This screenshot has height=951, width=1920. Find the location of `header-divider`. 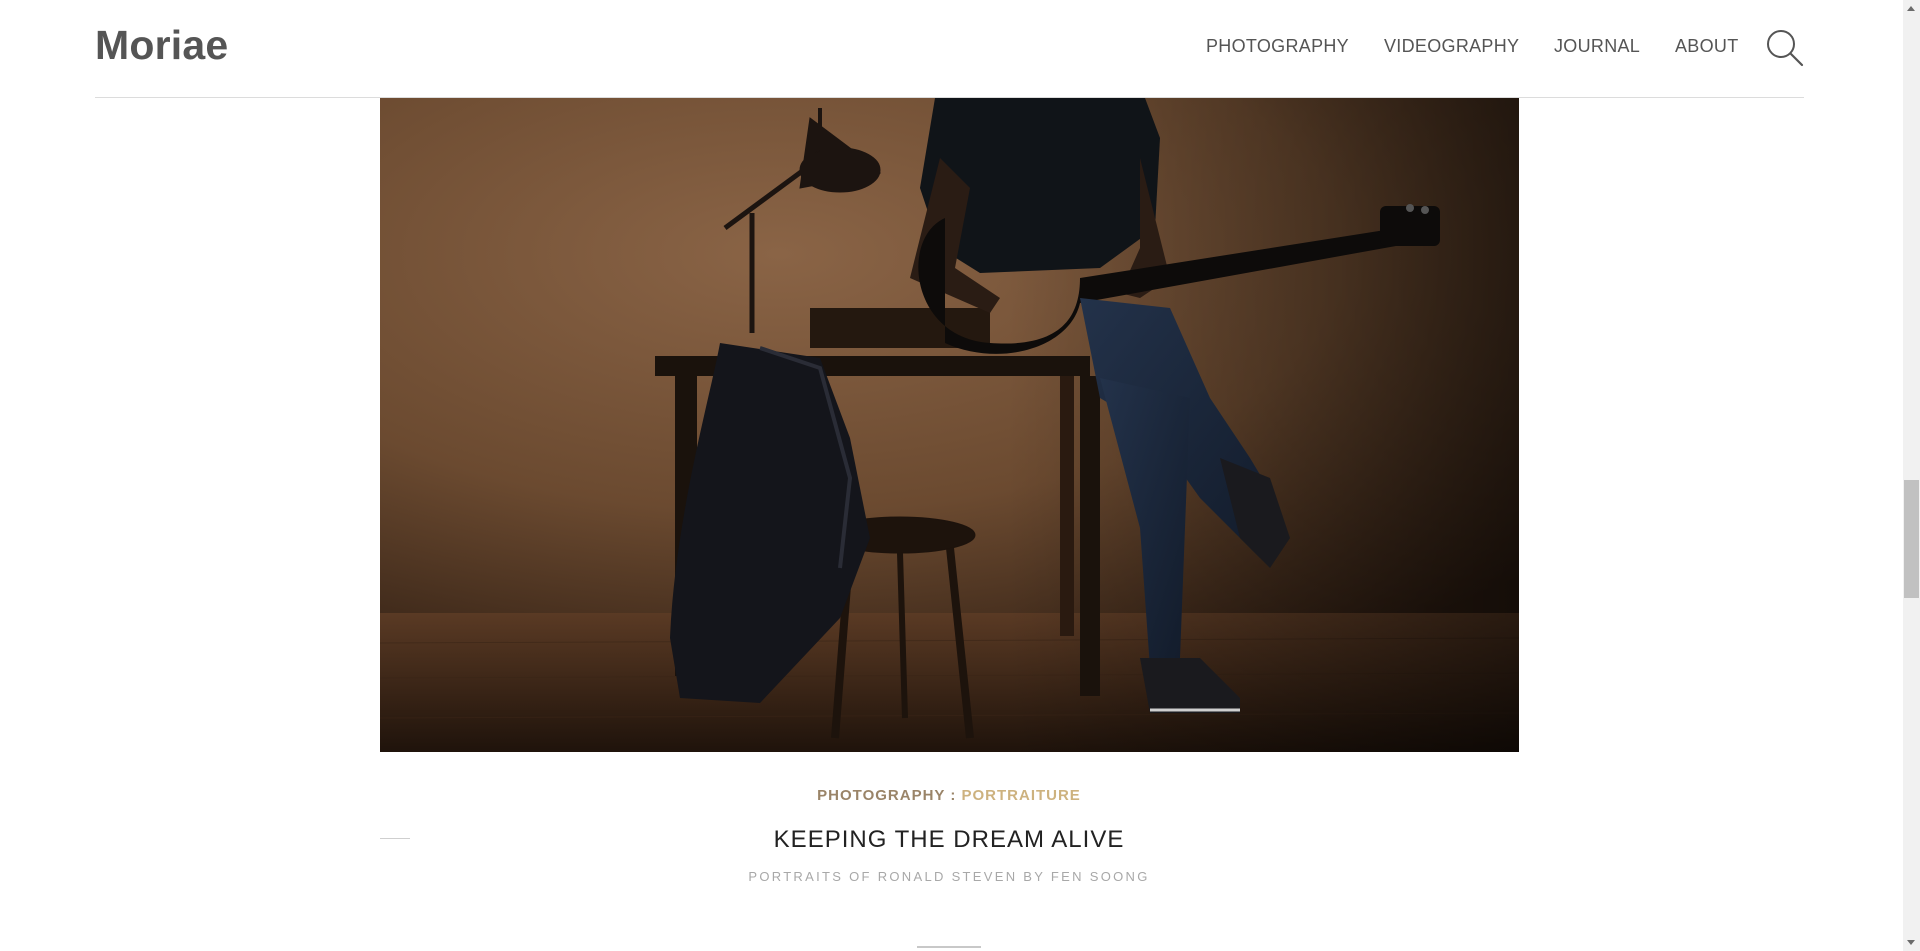

header-divider is located at coordinates (949, 97).